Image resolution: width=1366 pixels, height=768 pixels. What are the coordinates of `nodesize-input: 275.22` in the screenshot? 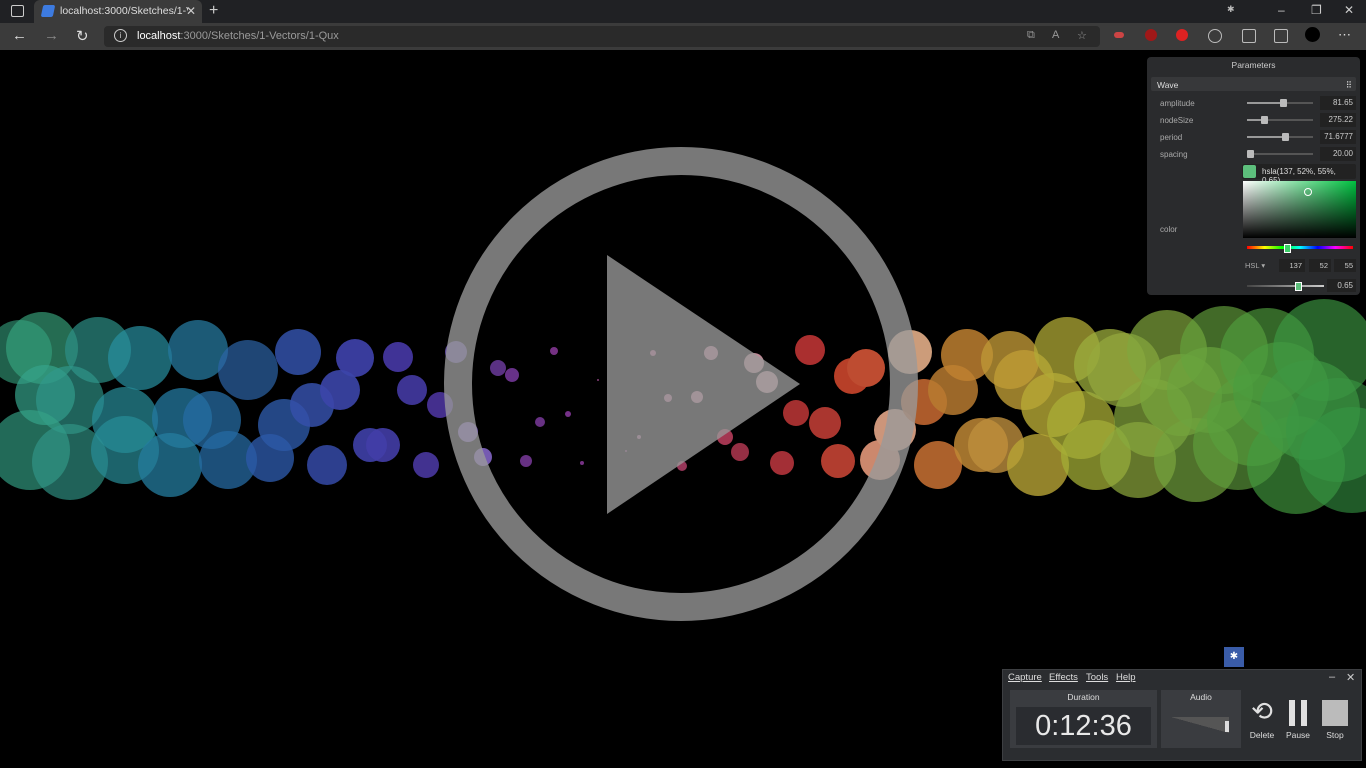 It's located at (1338, 120).